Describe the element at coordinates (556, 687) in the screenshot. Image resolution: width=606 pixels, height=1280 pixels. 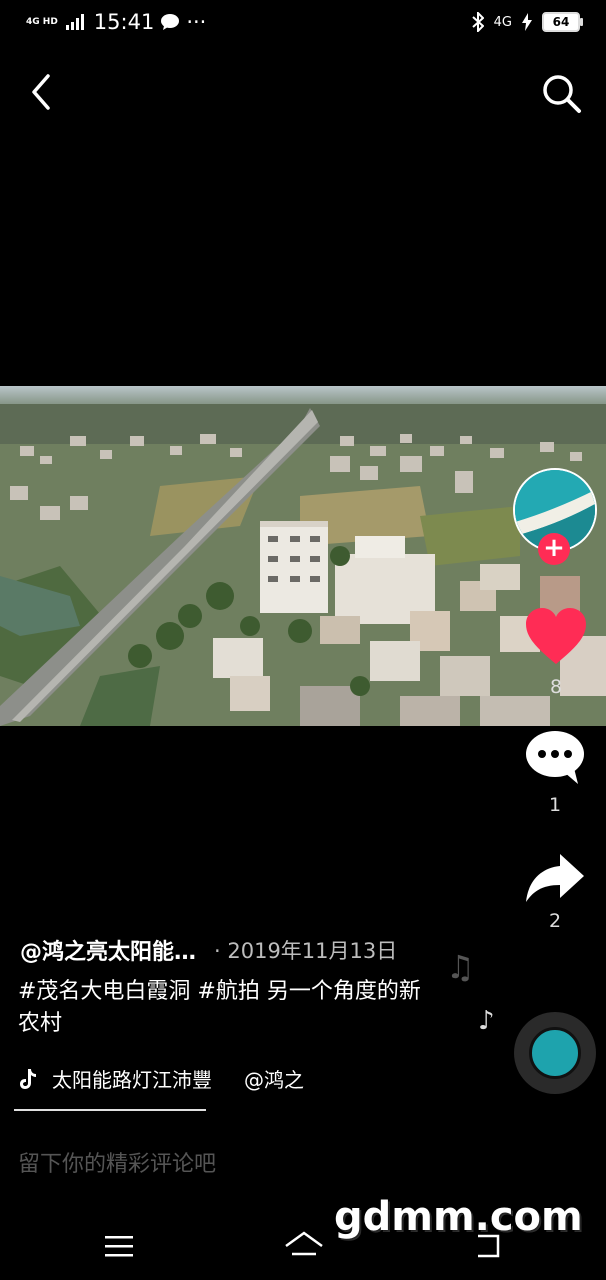
I see `like-count: 8` at that location.